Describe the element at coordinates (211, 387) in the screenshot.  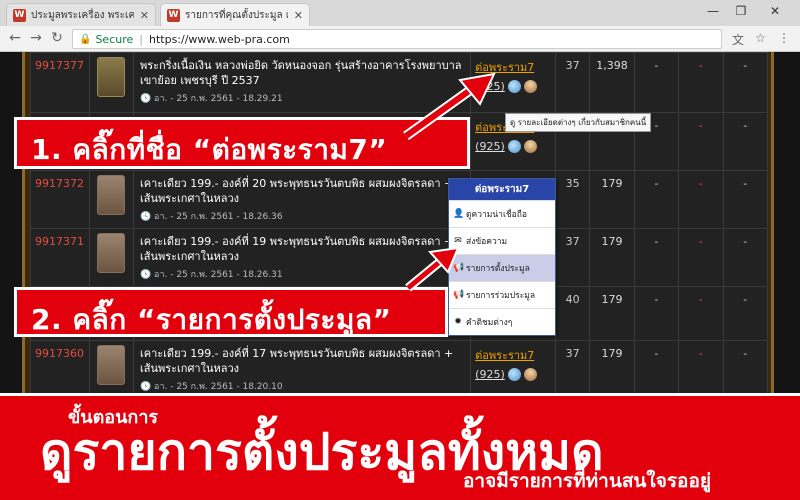
I see `item-date: 🕓 อา. - 25 ก.พ. 2561 - 18.20.10` at that location.